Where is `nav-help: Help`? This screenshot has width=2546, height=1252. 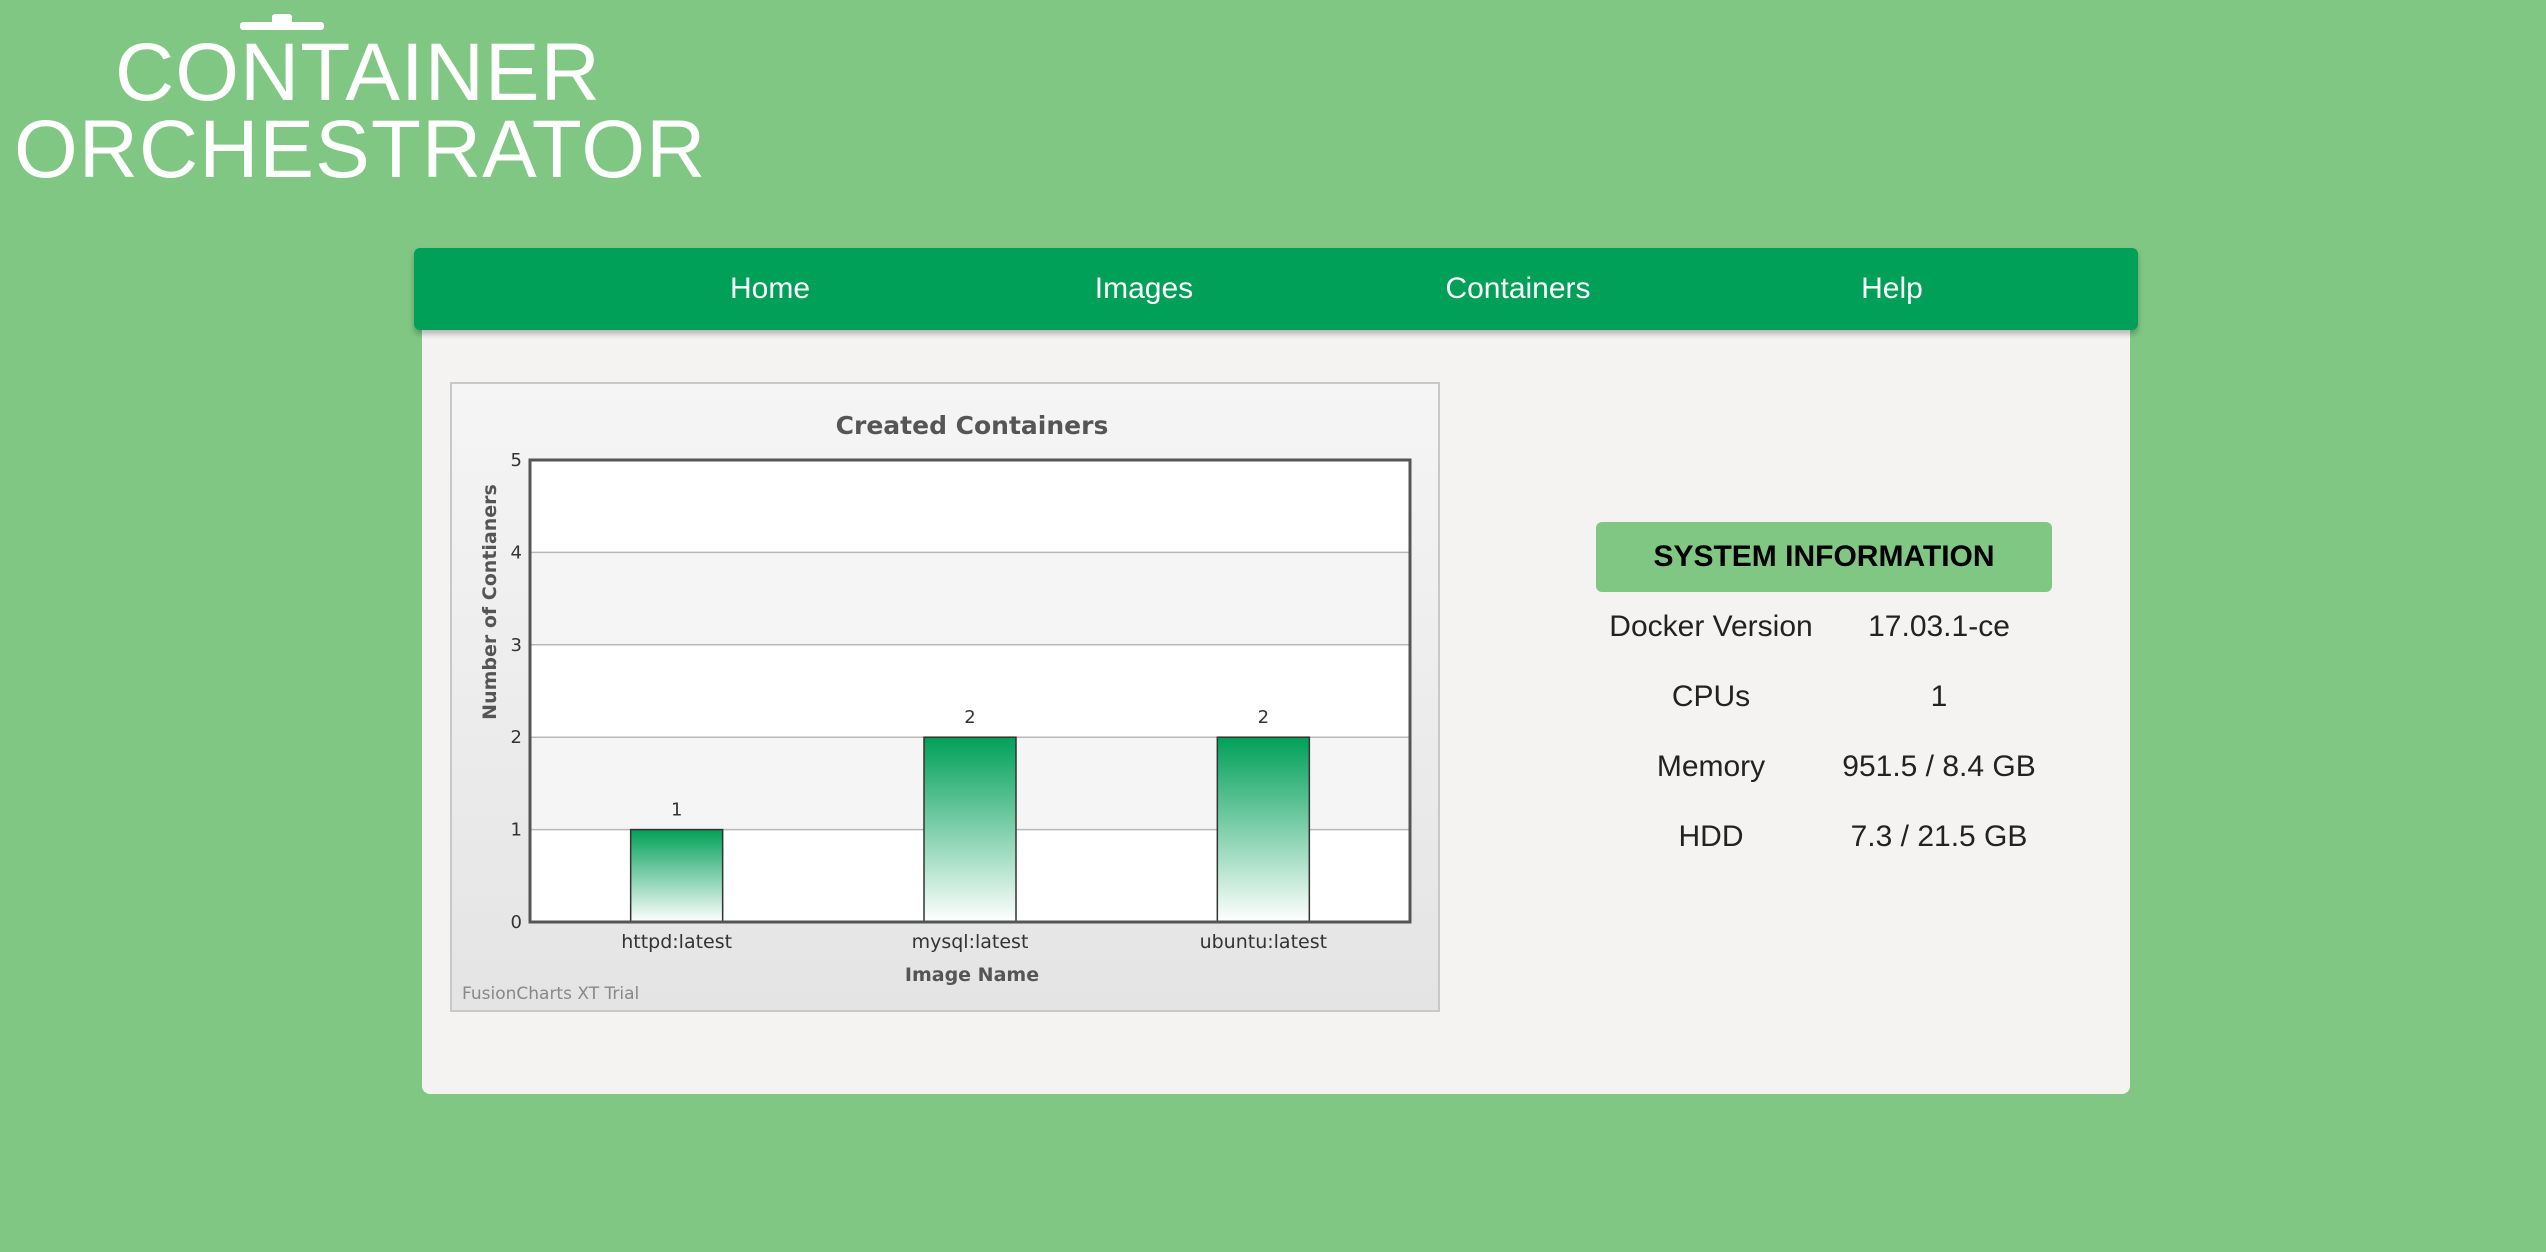
nav-help: Help is located at coordinates (1892, 289).